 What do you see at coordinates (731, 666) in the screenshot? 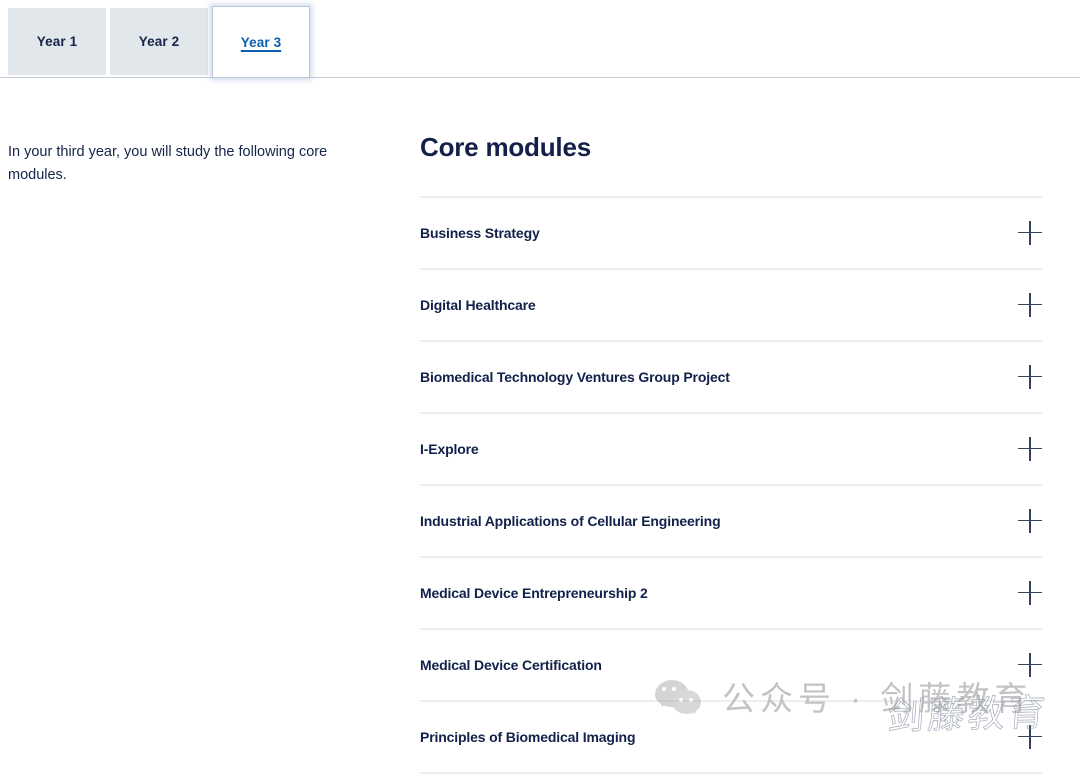
I see `list-item: Medical Device Certification` at bounding box center [731, 666].